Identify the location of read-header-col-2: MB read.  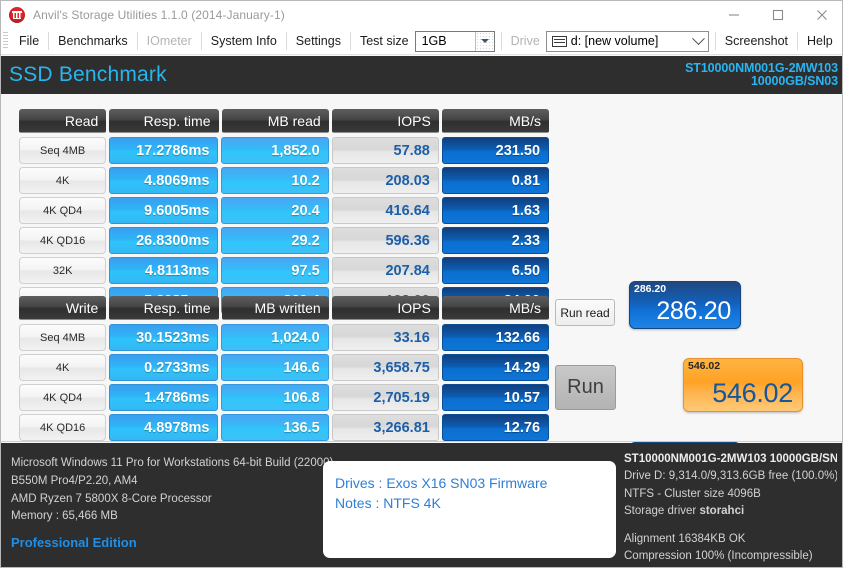
(275, 121).